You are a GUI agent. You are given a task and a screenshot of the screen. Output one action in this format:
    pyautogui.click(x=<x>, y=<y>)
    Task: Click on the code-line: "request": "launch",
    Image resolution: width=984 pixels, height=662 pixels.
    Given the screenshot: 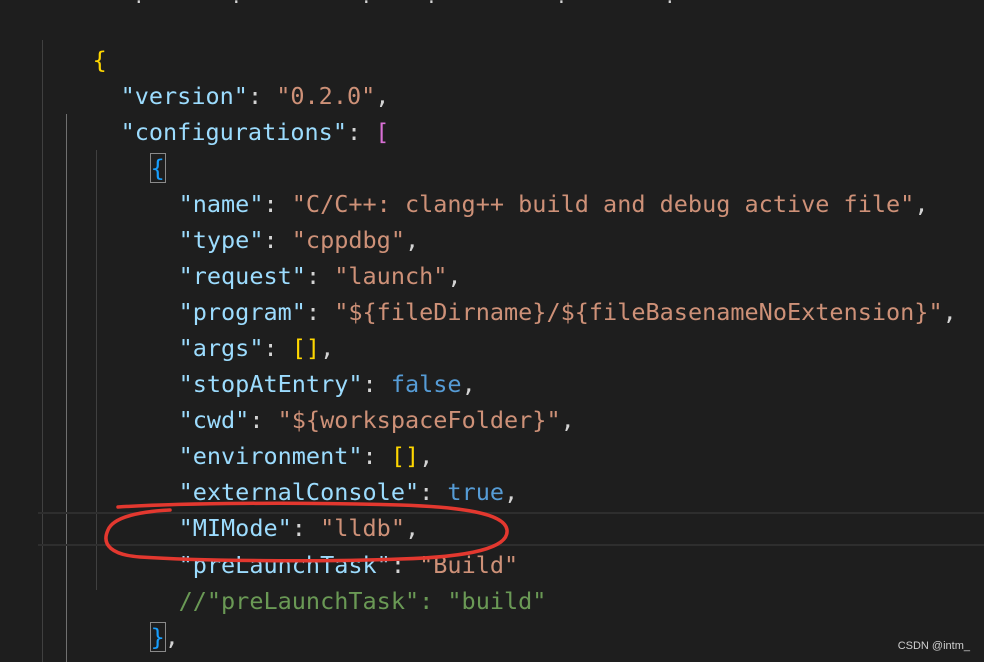 What is the action you would take?
    pyautogui.click(x=492, y=256)
    